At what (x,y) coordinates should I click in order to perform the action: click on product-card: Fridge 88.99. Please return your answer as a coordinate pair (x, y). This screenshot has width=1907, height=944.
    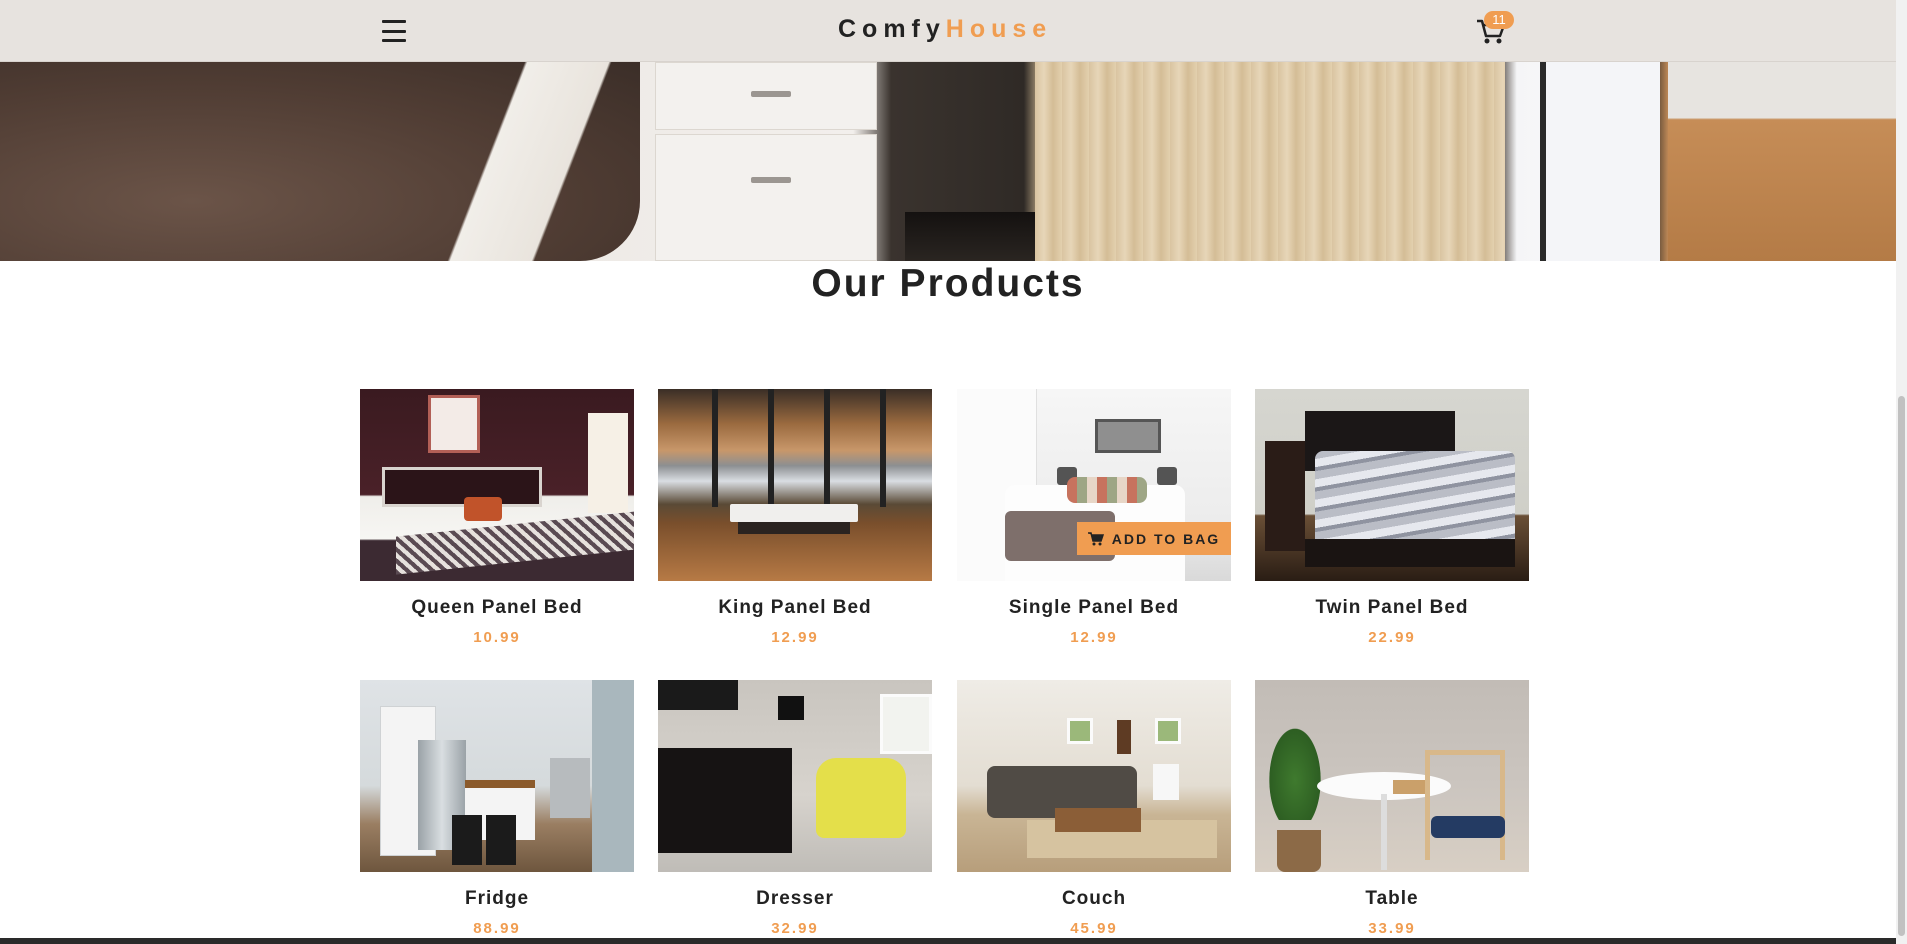
    Looking at the image, I should click on (497, 808).